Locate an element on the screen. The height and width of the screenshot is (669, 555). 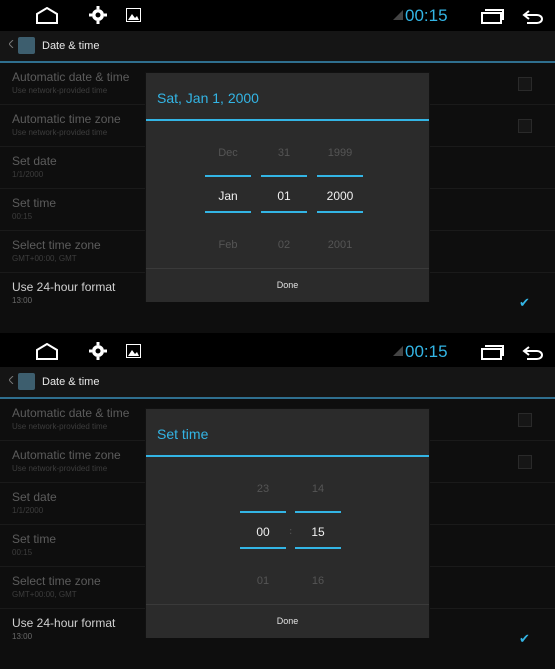
hour-picker: 23 00 01 is located at coordinates (263, 530).